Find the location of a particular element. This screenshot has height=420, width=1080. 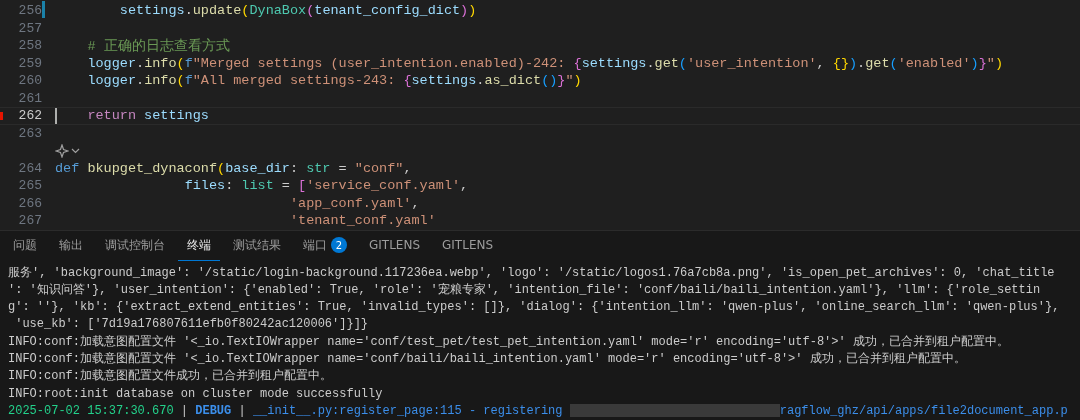

line-number: 258 is located at coordinates (30, 46).